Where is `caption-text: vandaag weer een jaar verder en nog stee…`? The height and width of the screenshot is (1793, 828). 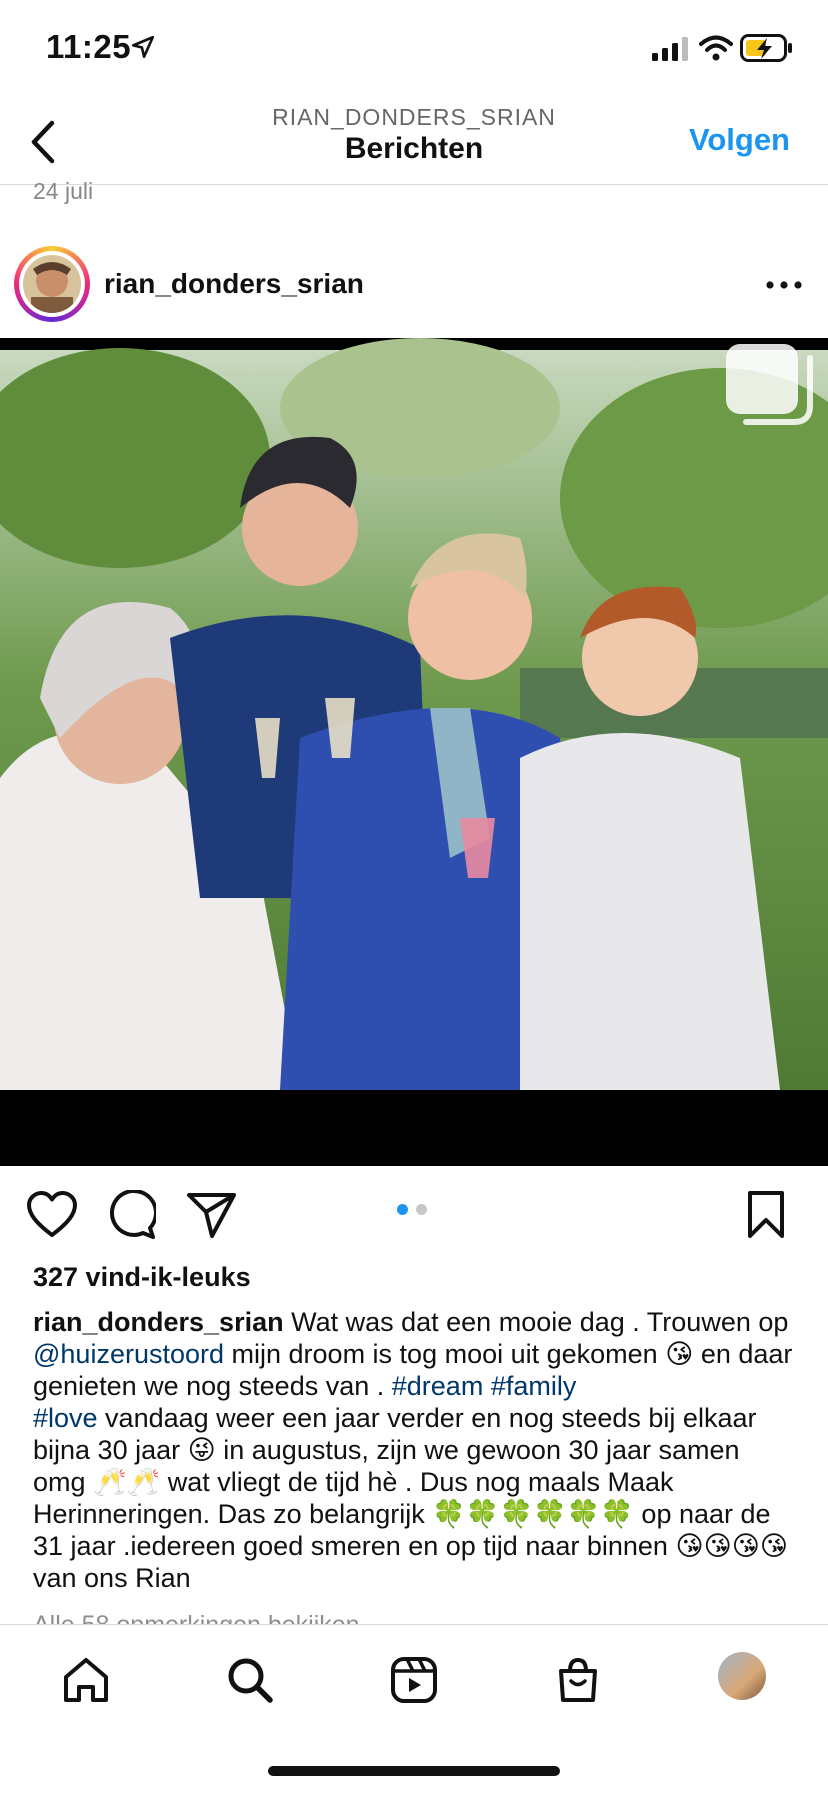
caption-text: vandaag weer een jaar verder en nog stee… is located at coordinates (411, 1498).